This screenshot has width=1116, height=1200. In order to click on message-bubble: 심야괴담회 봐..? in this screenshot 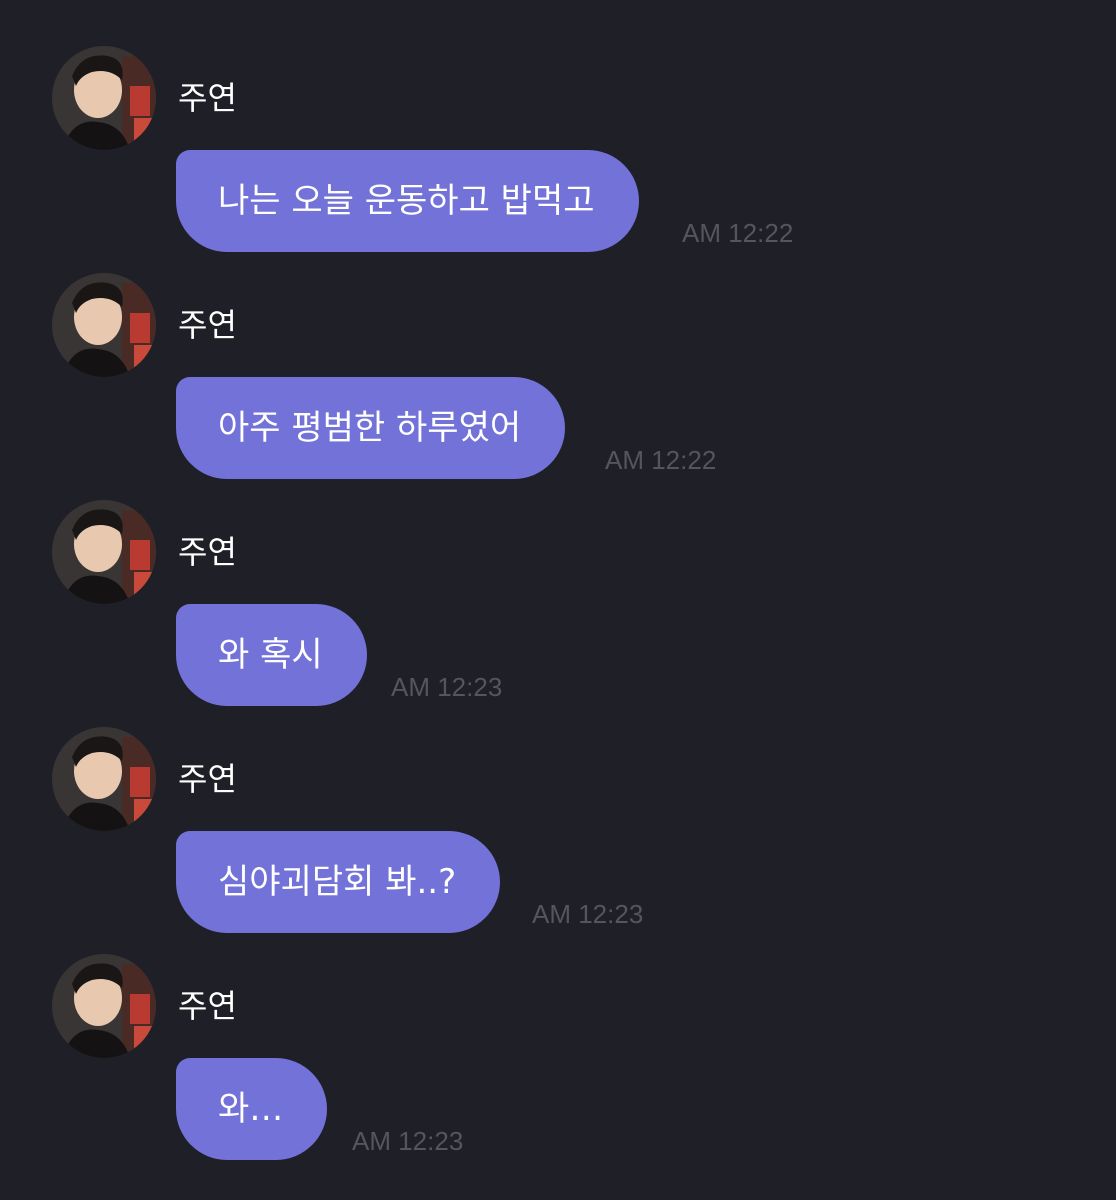, I will do `click(338, 882)`.